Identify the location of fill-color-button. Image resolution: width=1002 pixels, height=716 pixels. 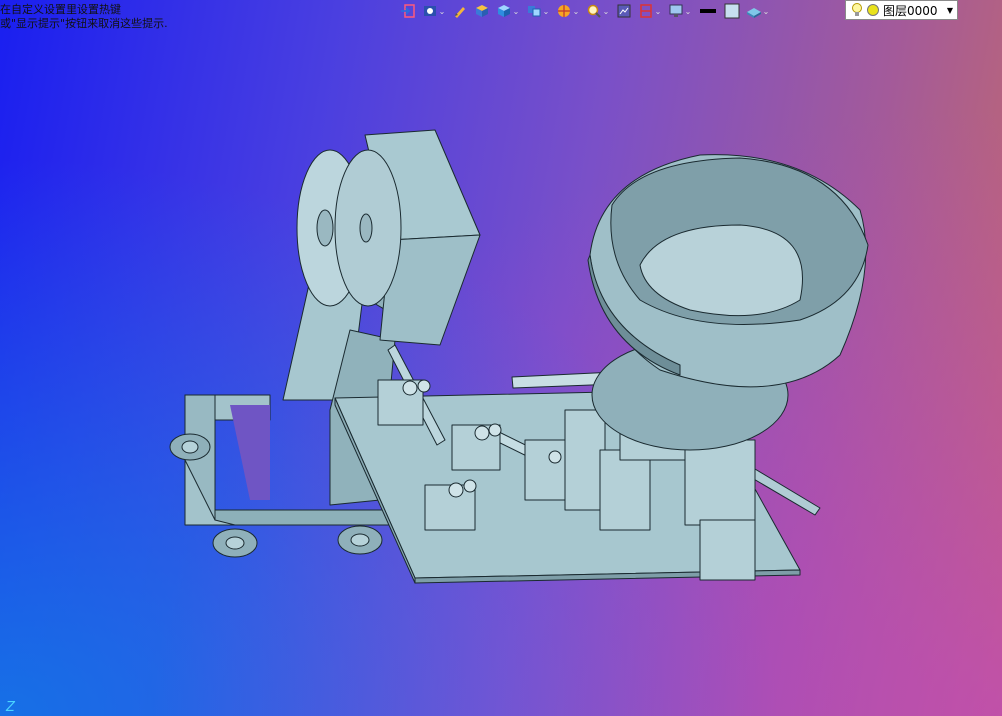
(732, 11).